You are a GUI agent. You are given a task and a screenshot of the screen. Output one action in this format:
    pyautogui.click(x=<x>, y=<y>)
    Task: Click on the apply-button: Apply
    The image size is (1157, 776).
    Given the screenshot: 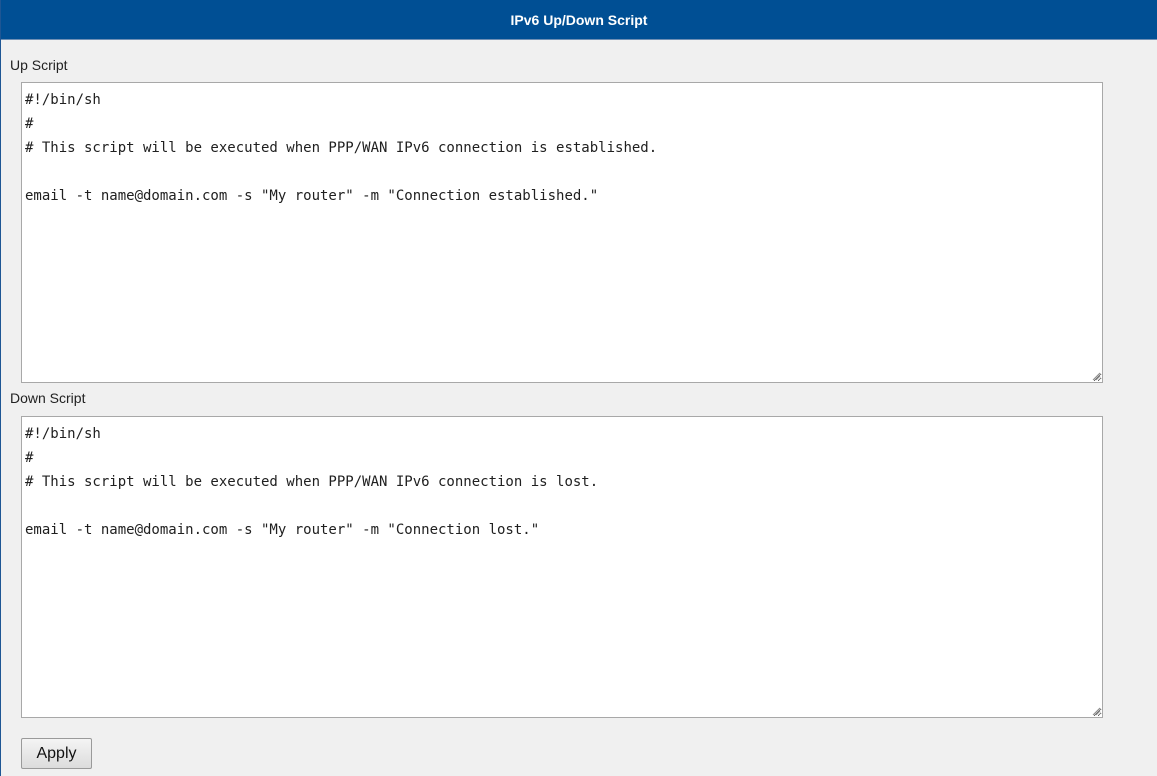 What is the action you would take?
    pyautogui.click(x=56, y=753)
    